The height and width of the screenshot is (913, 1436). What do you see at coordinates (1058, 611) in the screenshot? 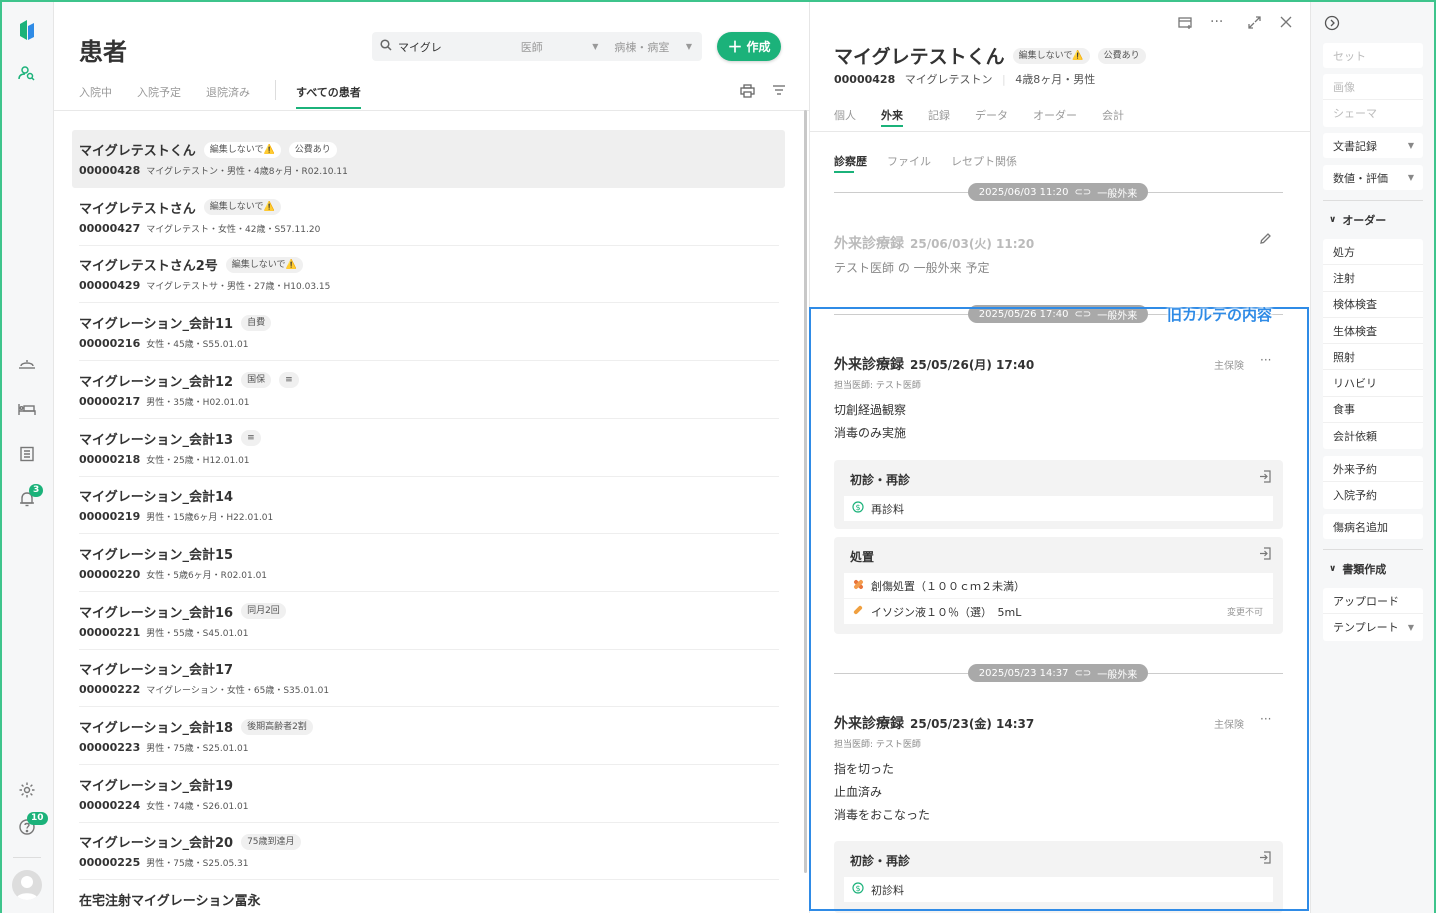
I see `order-item: イソジン液１０％（選） 5mL 変更不可` at bounding box center [1058, 611].